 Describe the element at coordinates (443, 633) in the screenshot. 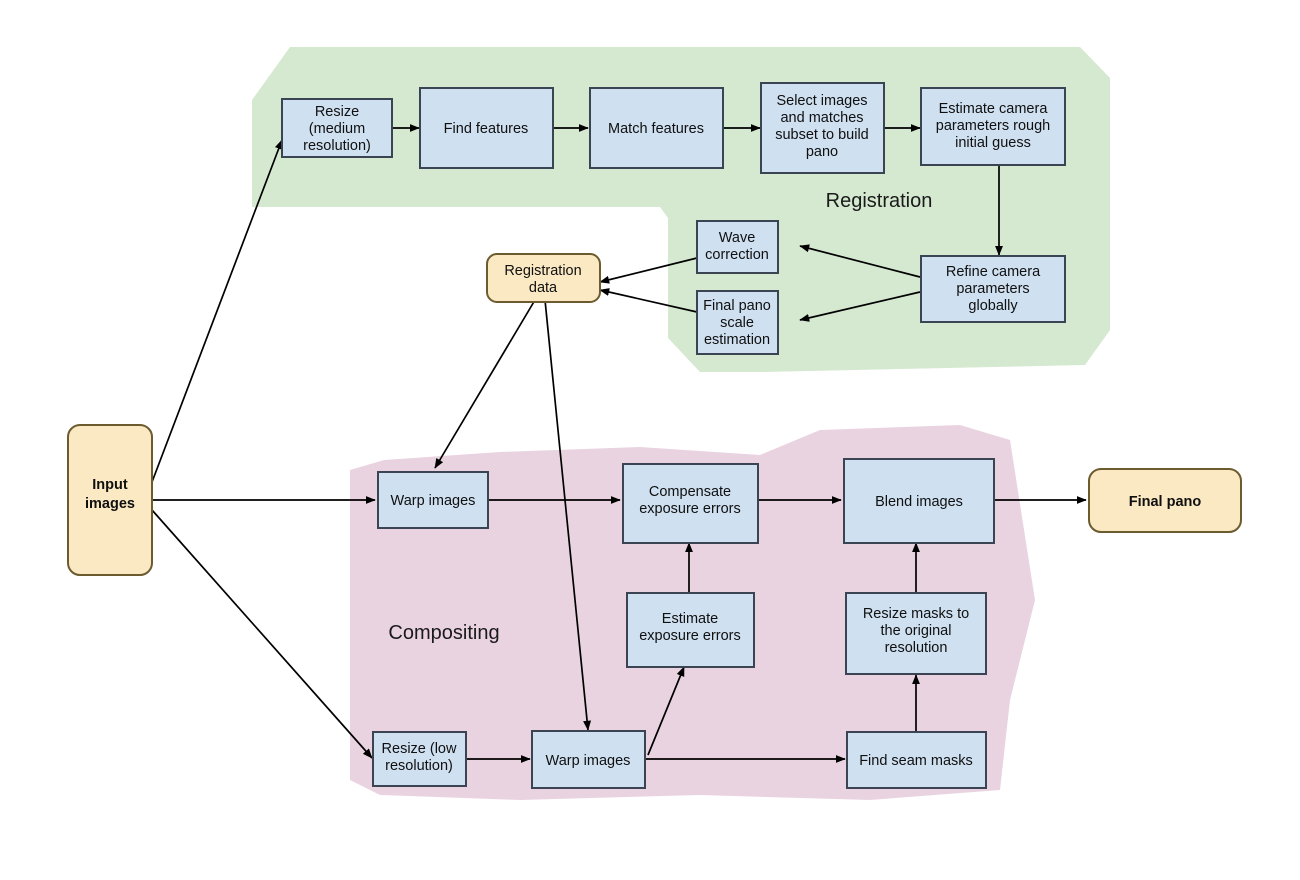

I see `region-label-compositing: Compositing` at that location.